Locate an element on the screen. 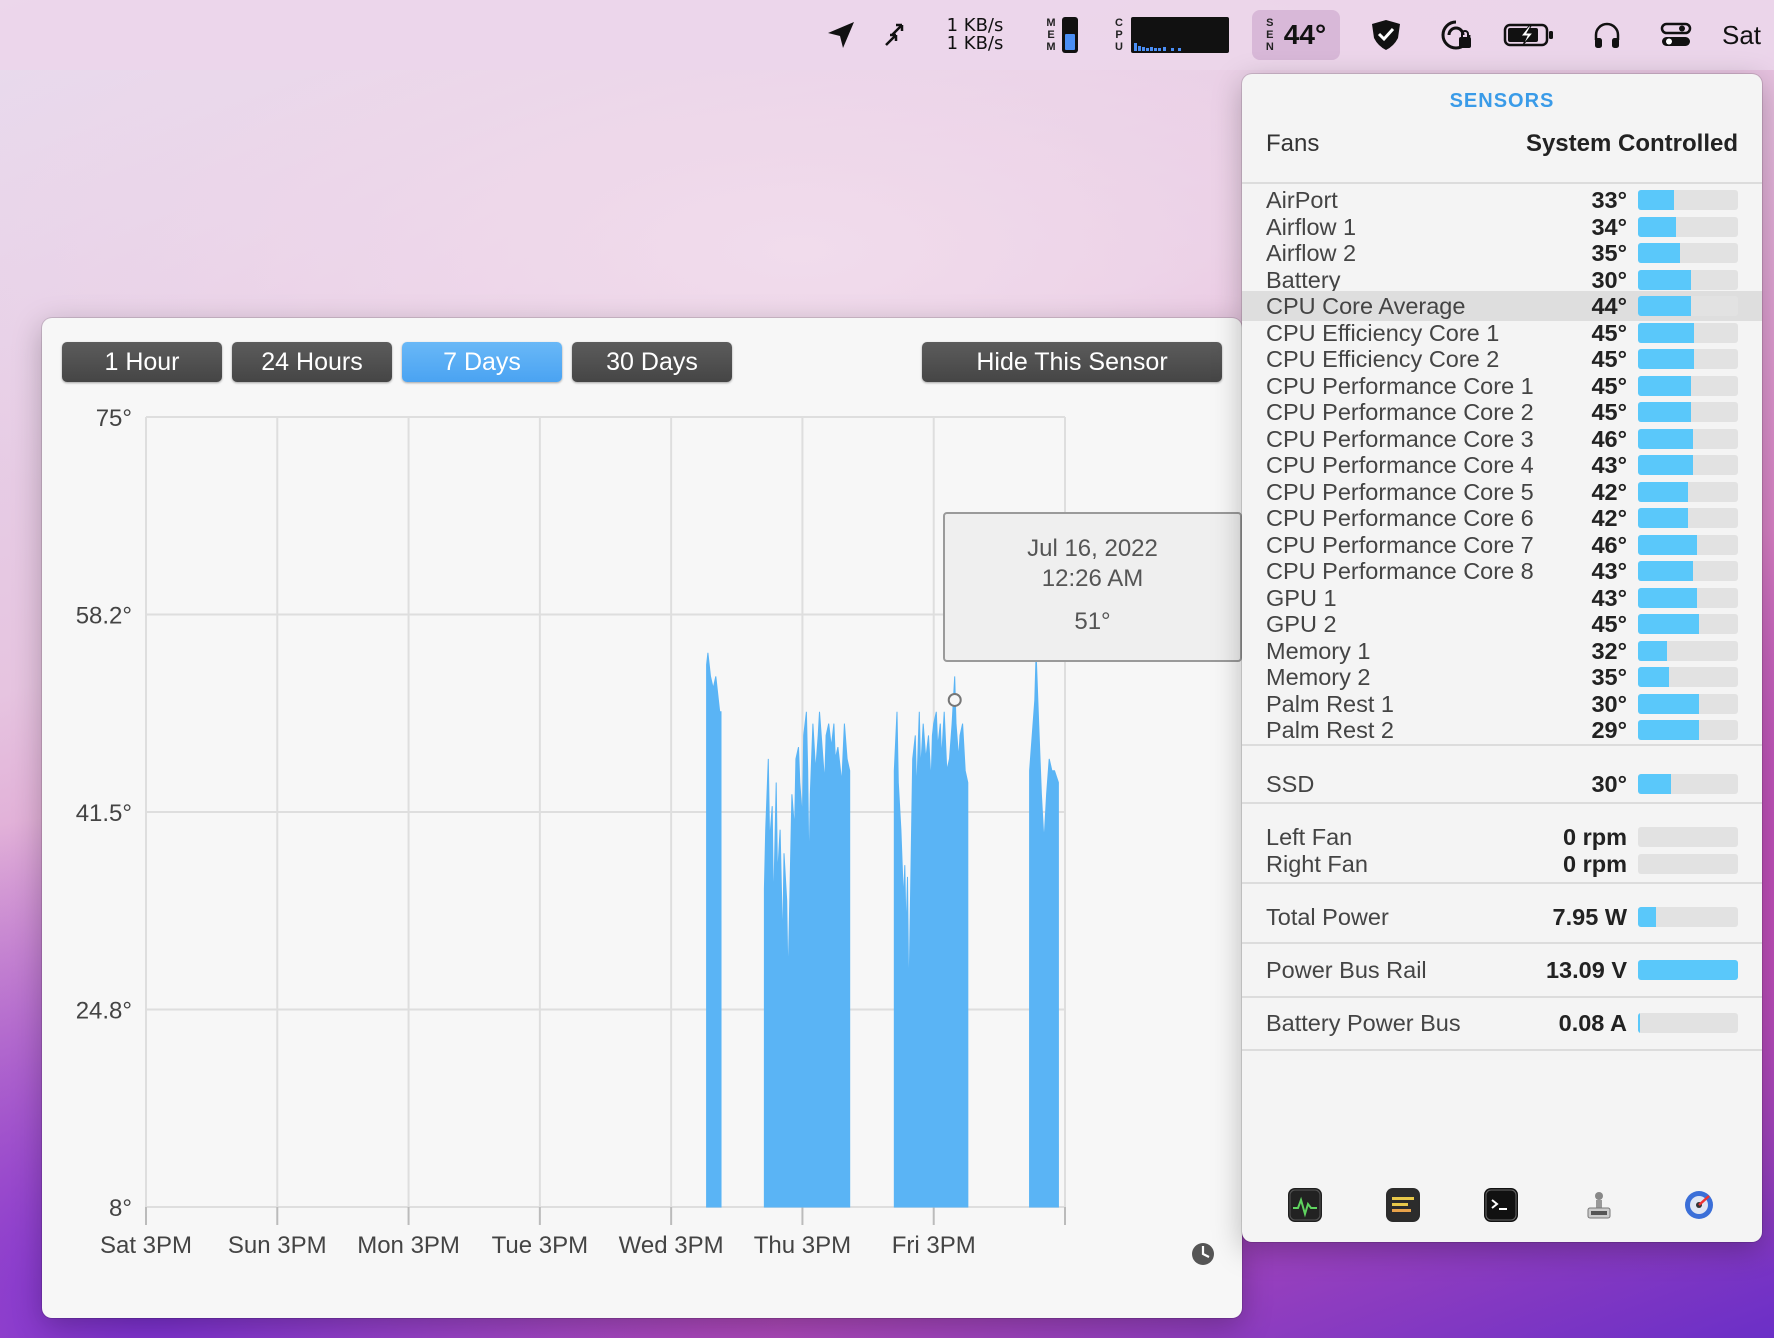  sensor-row: CPU Performance Core 2 45° is located at coordinates (1502, 412).